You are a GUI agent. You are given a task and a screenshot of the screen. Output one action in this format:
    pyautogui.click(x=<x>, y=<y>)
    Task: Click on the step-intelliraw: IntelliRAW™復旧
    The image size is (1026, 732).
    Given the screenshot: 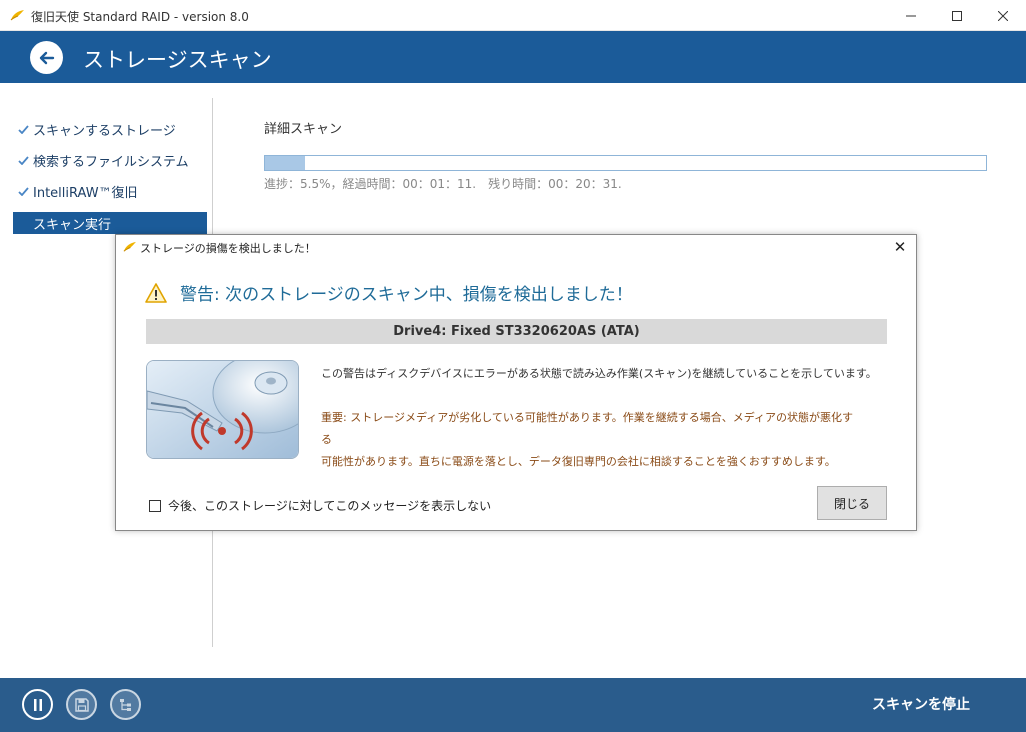 What is the action you would take?
    pyautogui.click(x=110, y=191)
    